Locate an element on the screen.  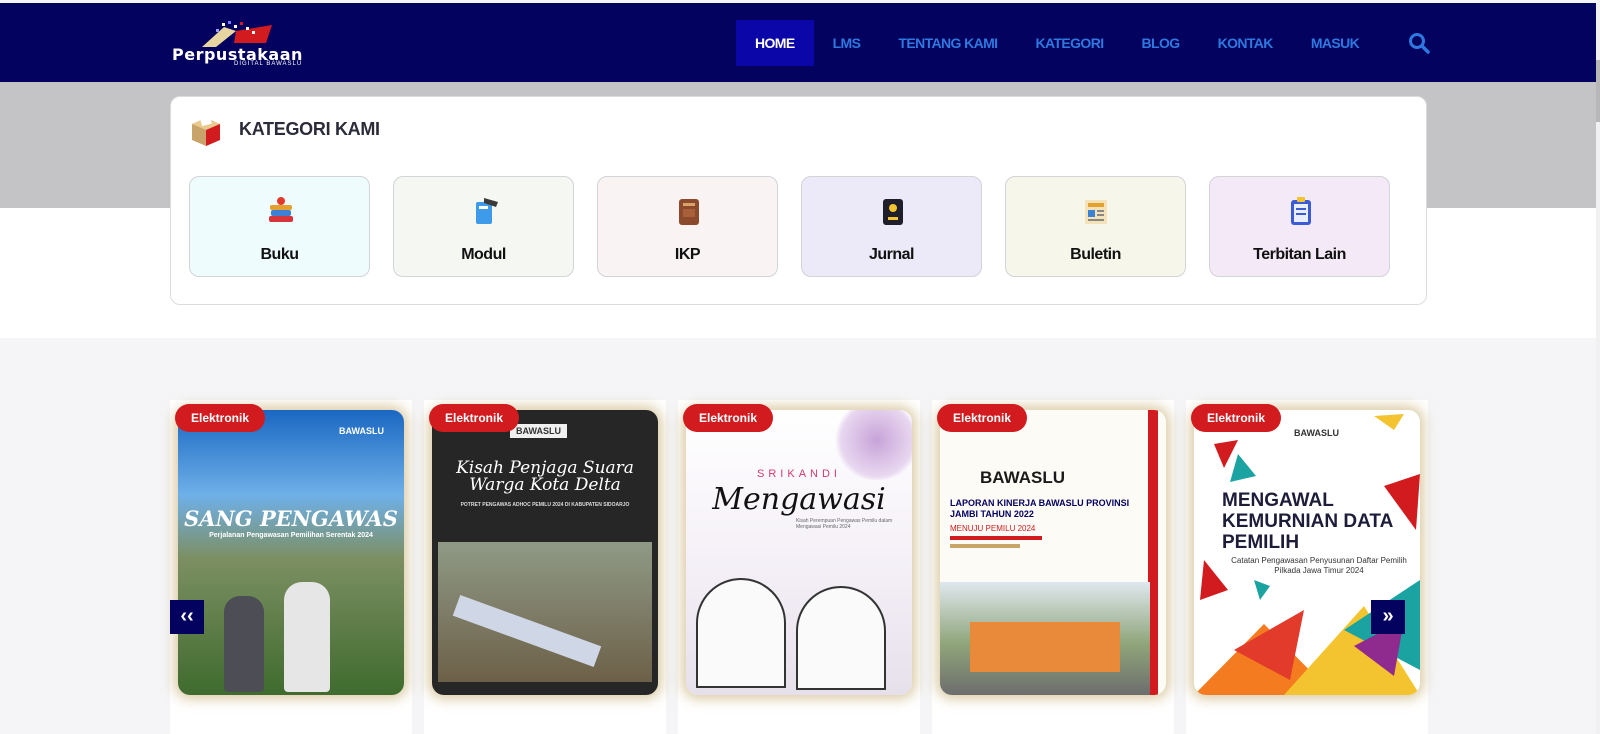
ballot-box-icon is located at coordinates (206, 130).